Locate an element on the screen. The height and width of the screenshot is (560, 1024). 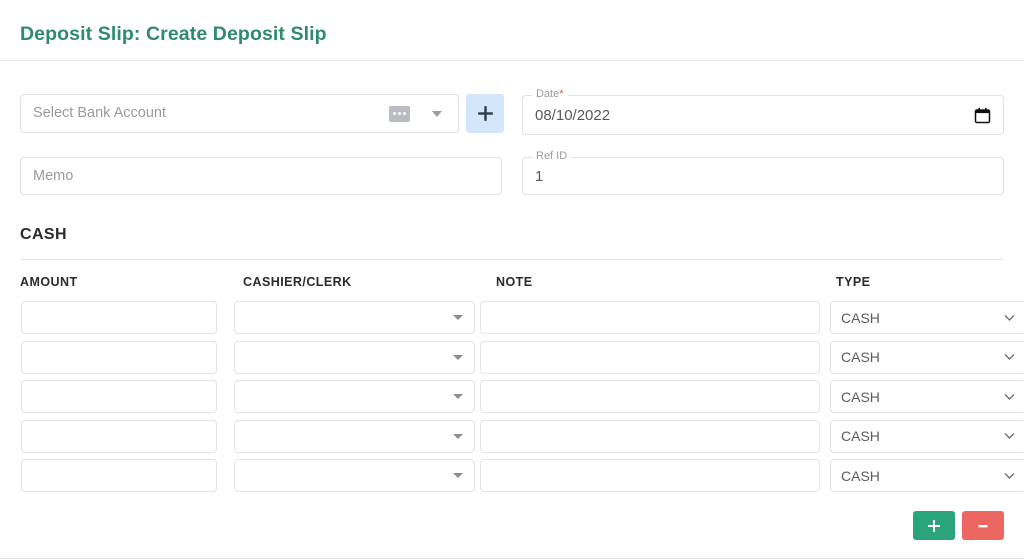
bottom-divider is located at coordinates (512, 558).